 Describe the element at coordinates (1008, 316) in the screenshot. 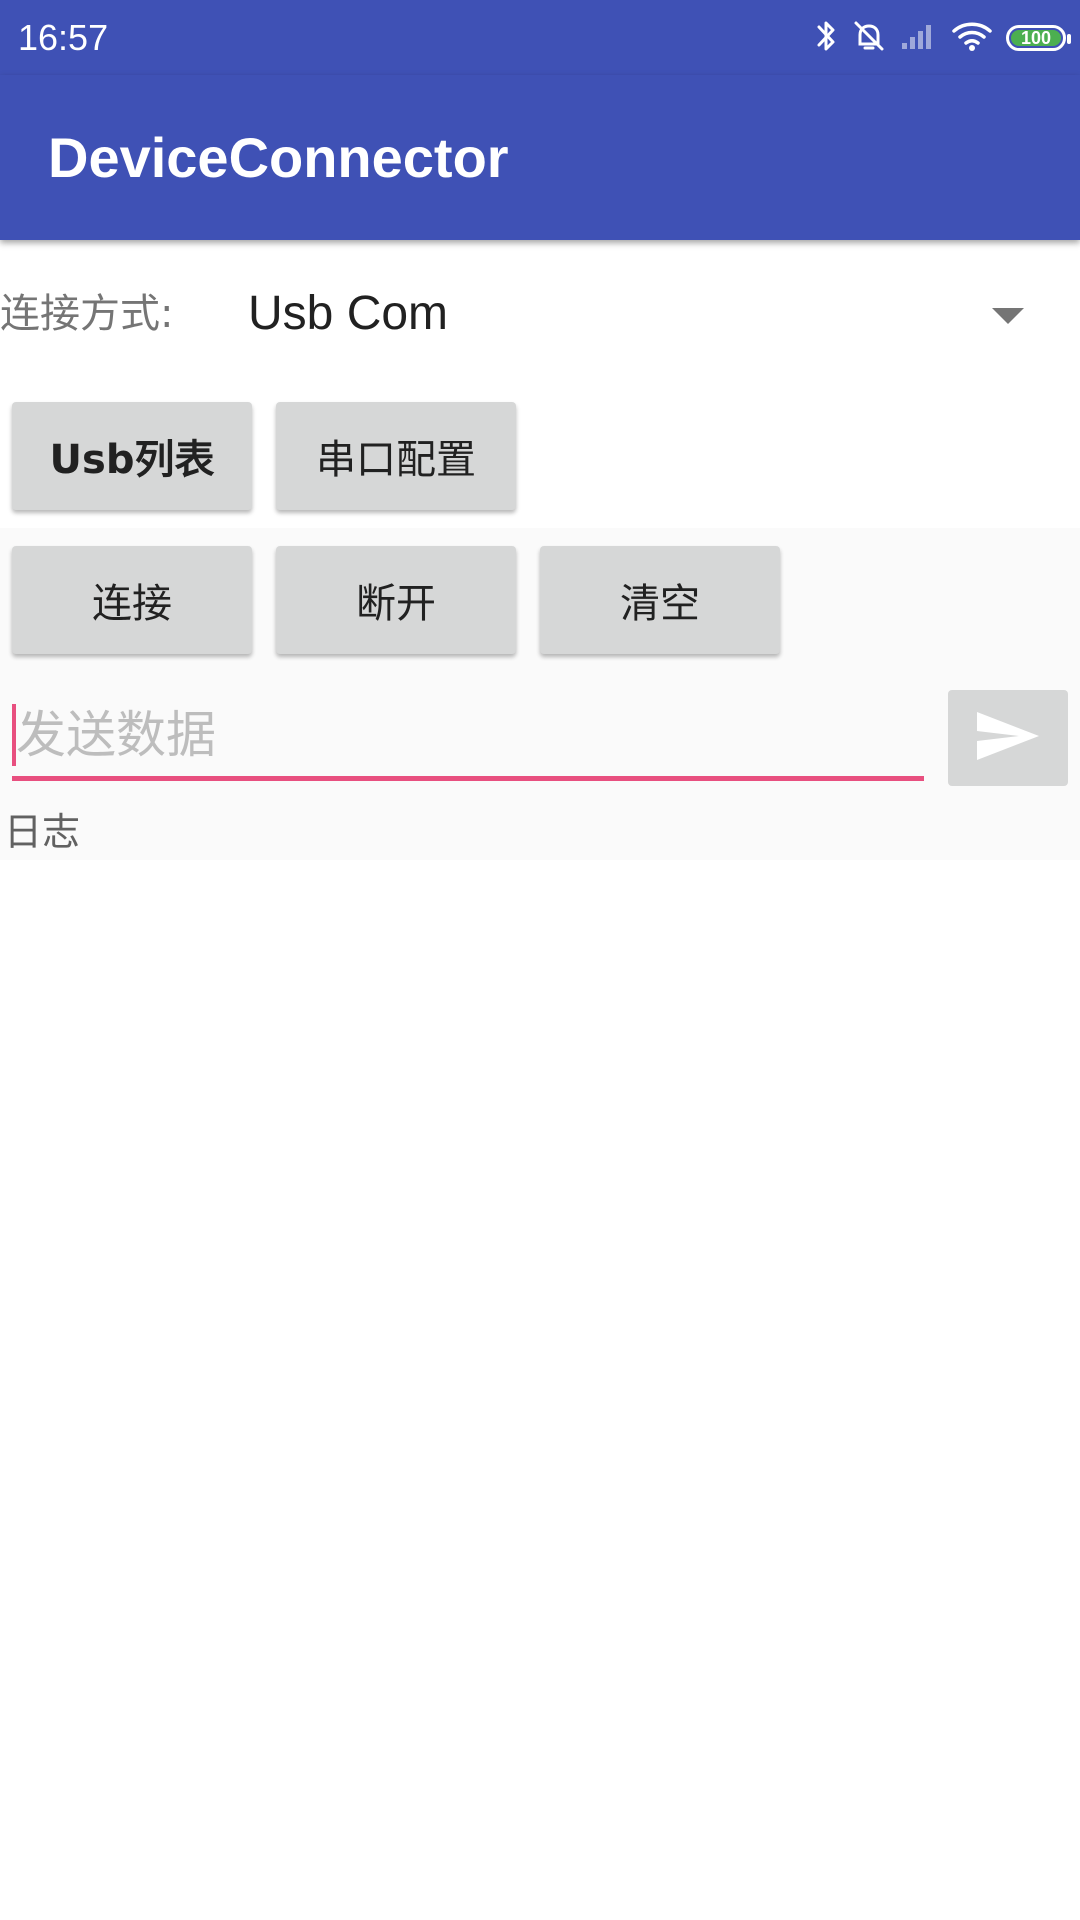

I see `dropdown-arrow-icon` at that location.